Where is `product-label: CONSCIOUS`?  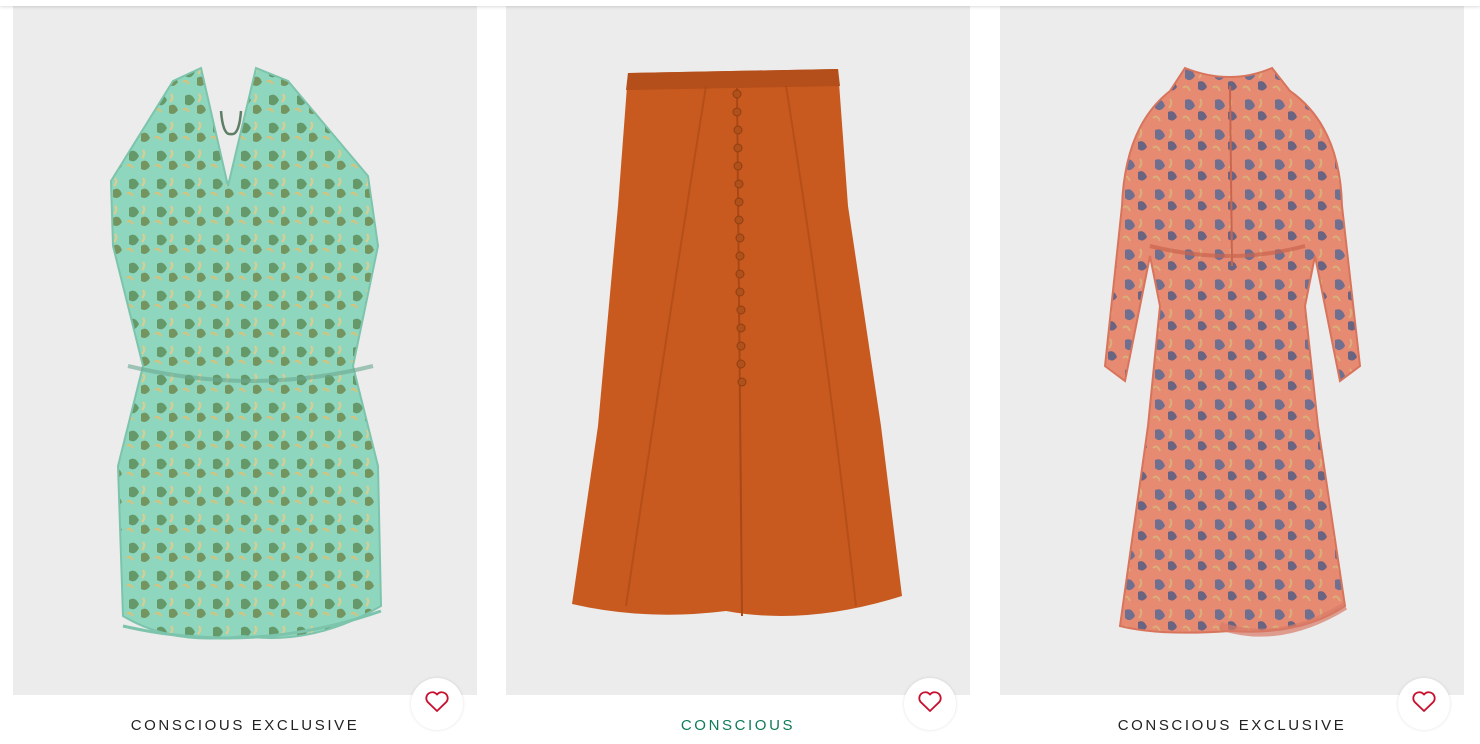
product-label: CONSCIOUS is located at coordinates (738, 725).